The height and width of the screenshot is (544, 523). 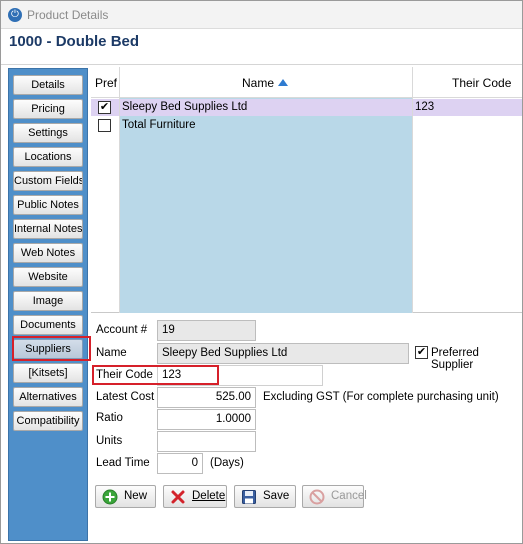 What do you see at coordinates (125, 397) in the screenshot?
I see `latest-cost-label: Latest Cost` at bounding box center [125, 397].